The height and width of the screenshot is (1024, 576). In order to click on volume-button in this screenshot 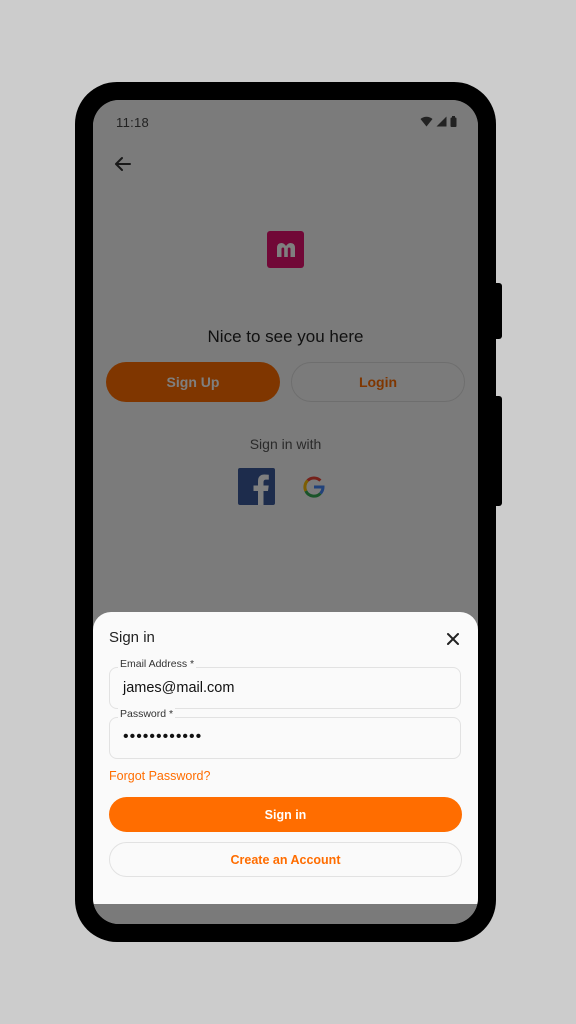, I will do `click(498, 311)`.